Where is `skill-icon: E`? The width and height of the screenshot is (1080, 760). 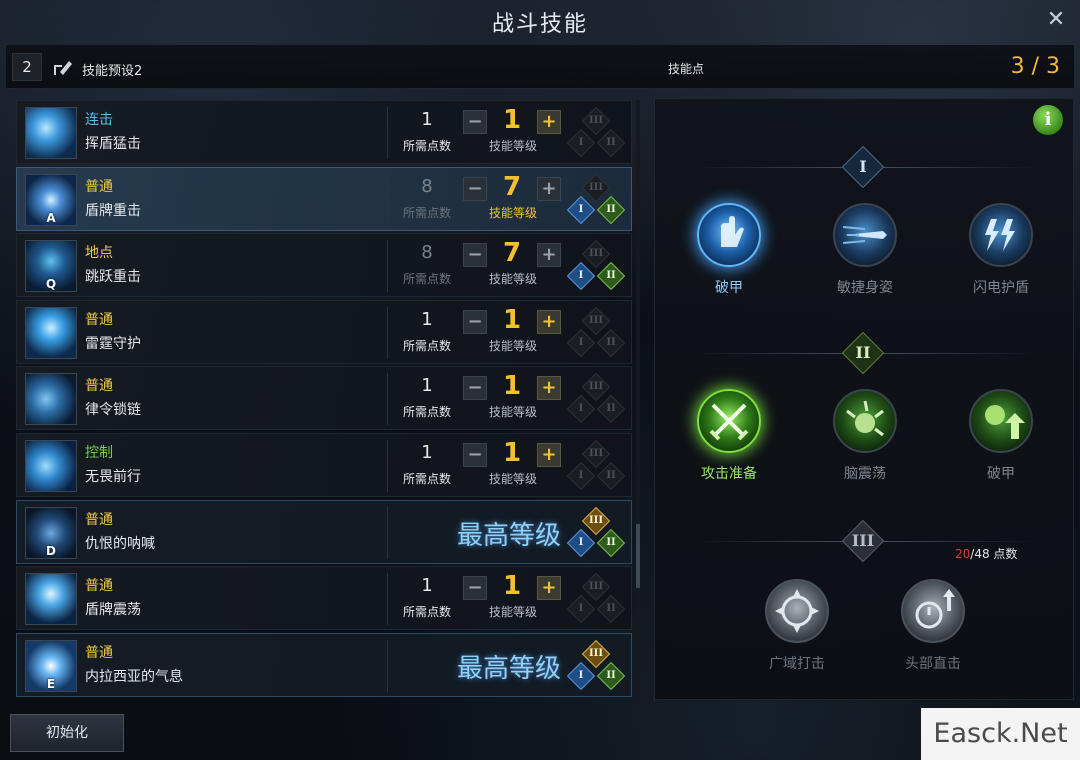
skill-icon: E is located at coordinates (51, 666).